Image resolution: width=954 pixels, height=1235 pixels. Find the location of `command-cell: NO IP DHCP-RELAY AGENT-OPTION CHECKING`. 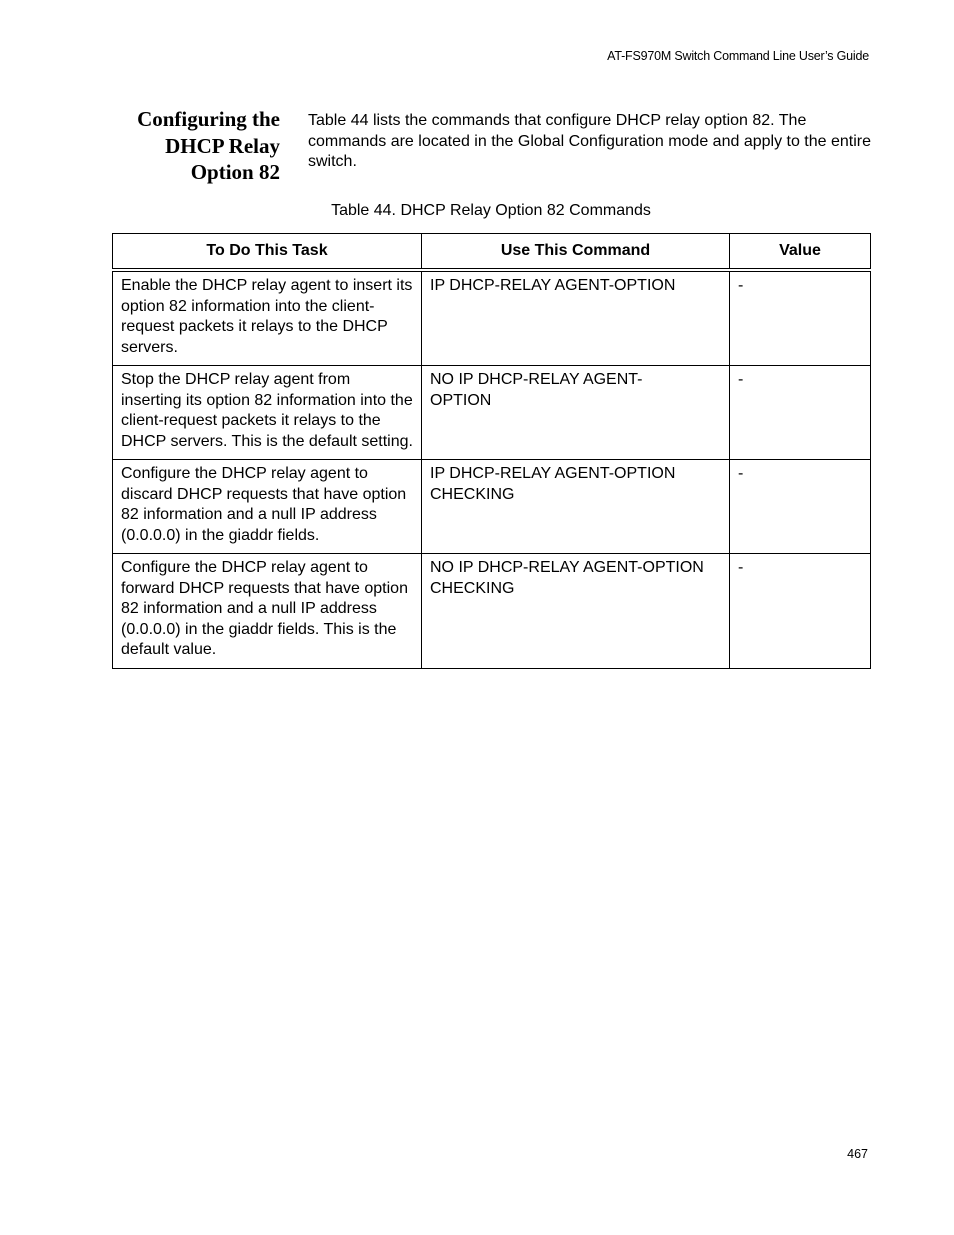

command-cell: NO IP DHCP-RELAY AGENT-OPTION CHECKING is located at coordinates (575, 611).